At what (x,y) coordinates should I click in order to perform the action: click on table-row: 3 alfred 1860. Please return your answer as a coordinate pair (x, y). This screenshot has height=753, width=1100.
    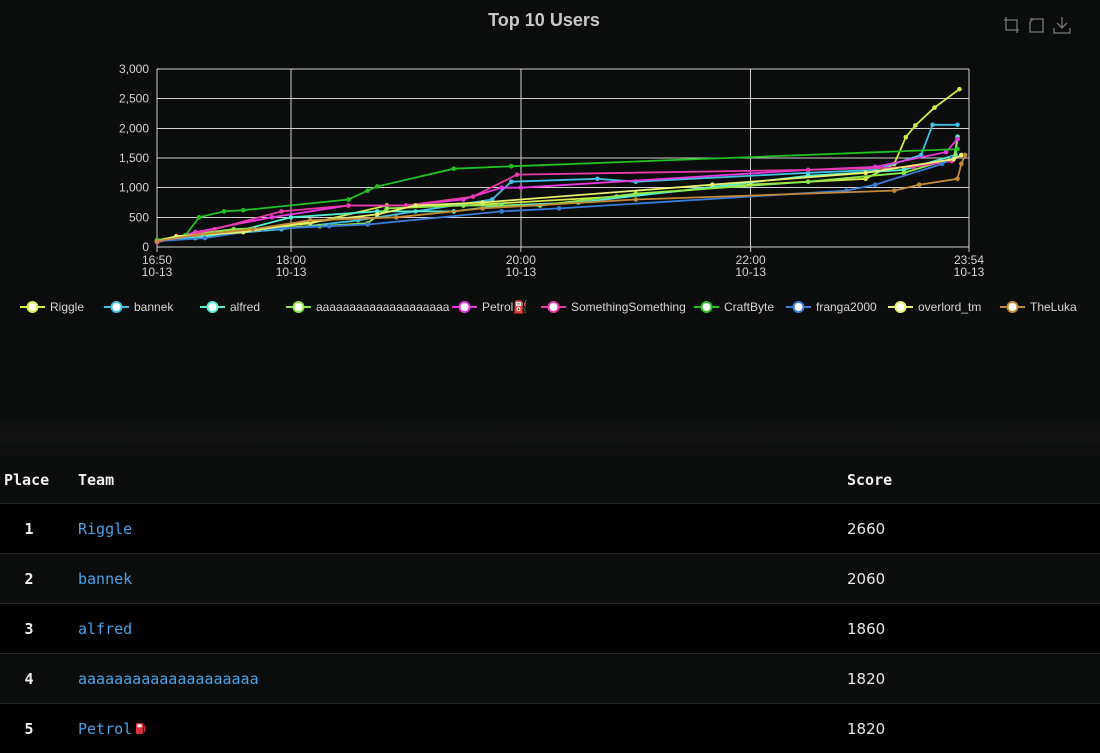
    Looking at the image, I should click on (550, 628).